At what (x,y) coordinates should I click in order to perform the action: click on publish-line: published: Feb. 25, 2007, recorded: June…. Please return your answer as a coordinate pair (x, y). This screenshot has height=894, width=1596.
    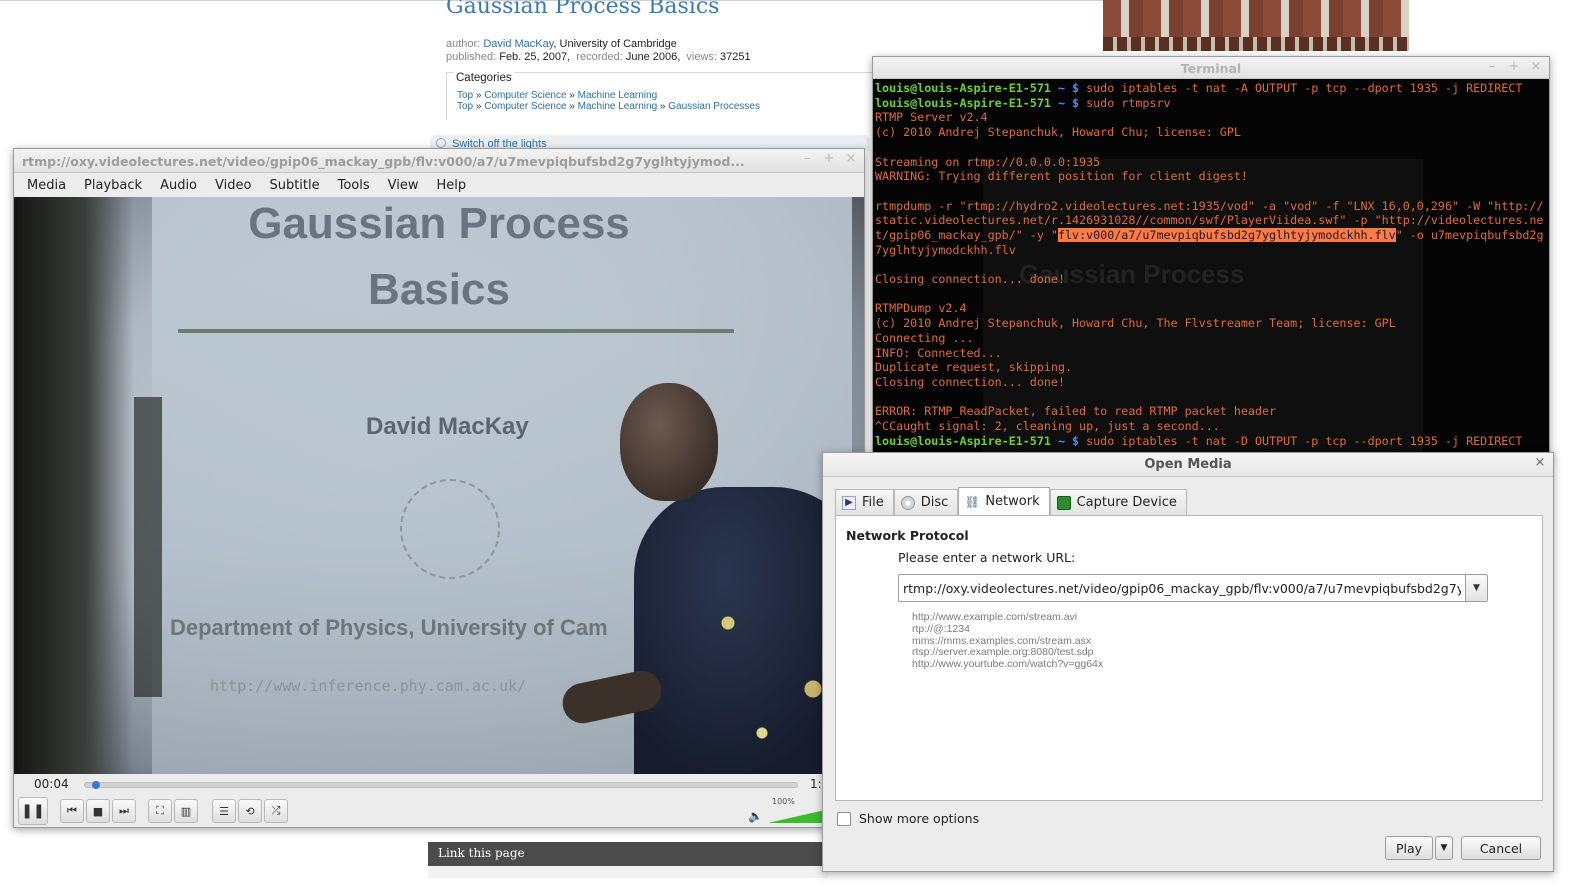
    Looking at the image, I should click on (598, 57).